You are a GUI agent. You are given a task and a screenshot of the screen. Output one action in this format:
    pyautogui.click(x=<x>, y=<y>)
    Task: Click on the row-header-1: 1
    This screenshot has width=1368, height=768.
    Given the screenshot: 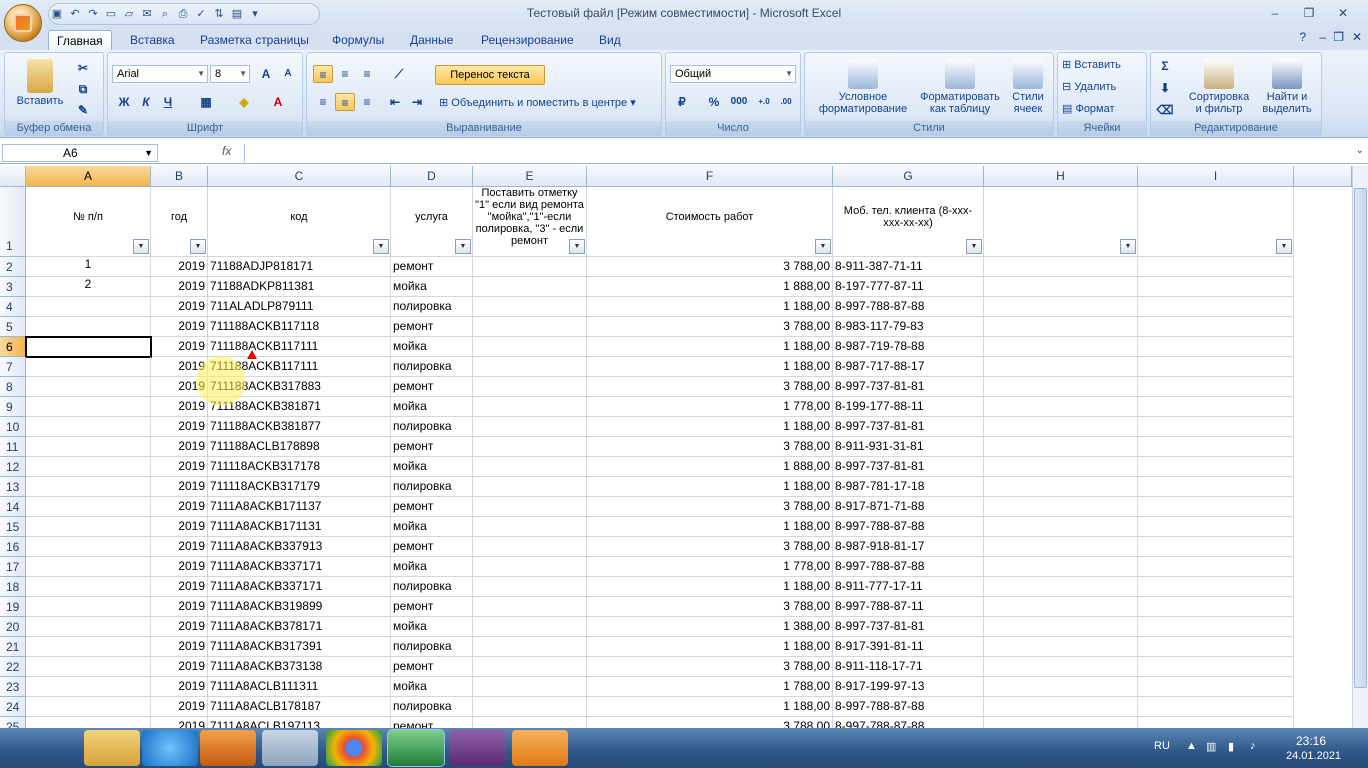 What is the action you would take?
    pyautogui.click(x=13, y=222)
    